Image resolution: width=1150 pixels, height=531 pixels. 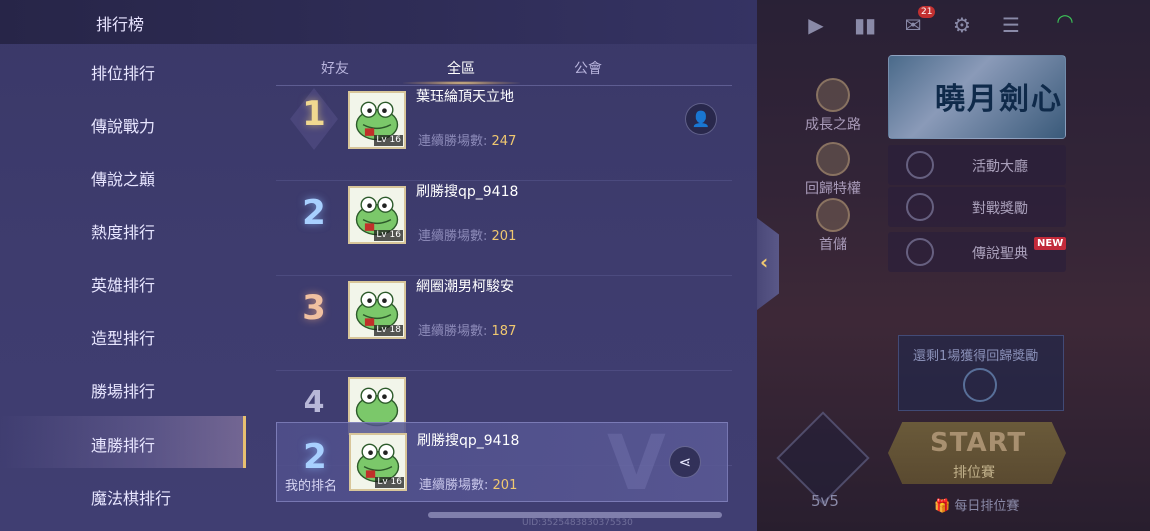 What do you see at coordinates (388, 330) in the screenshot?
I see `level-badge: Lv 18` at bounding box center [388, 330].